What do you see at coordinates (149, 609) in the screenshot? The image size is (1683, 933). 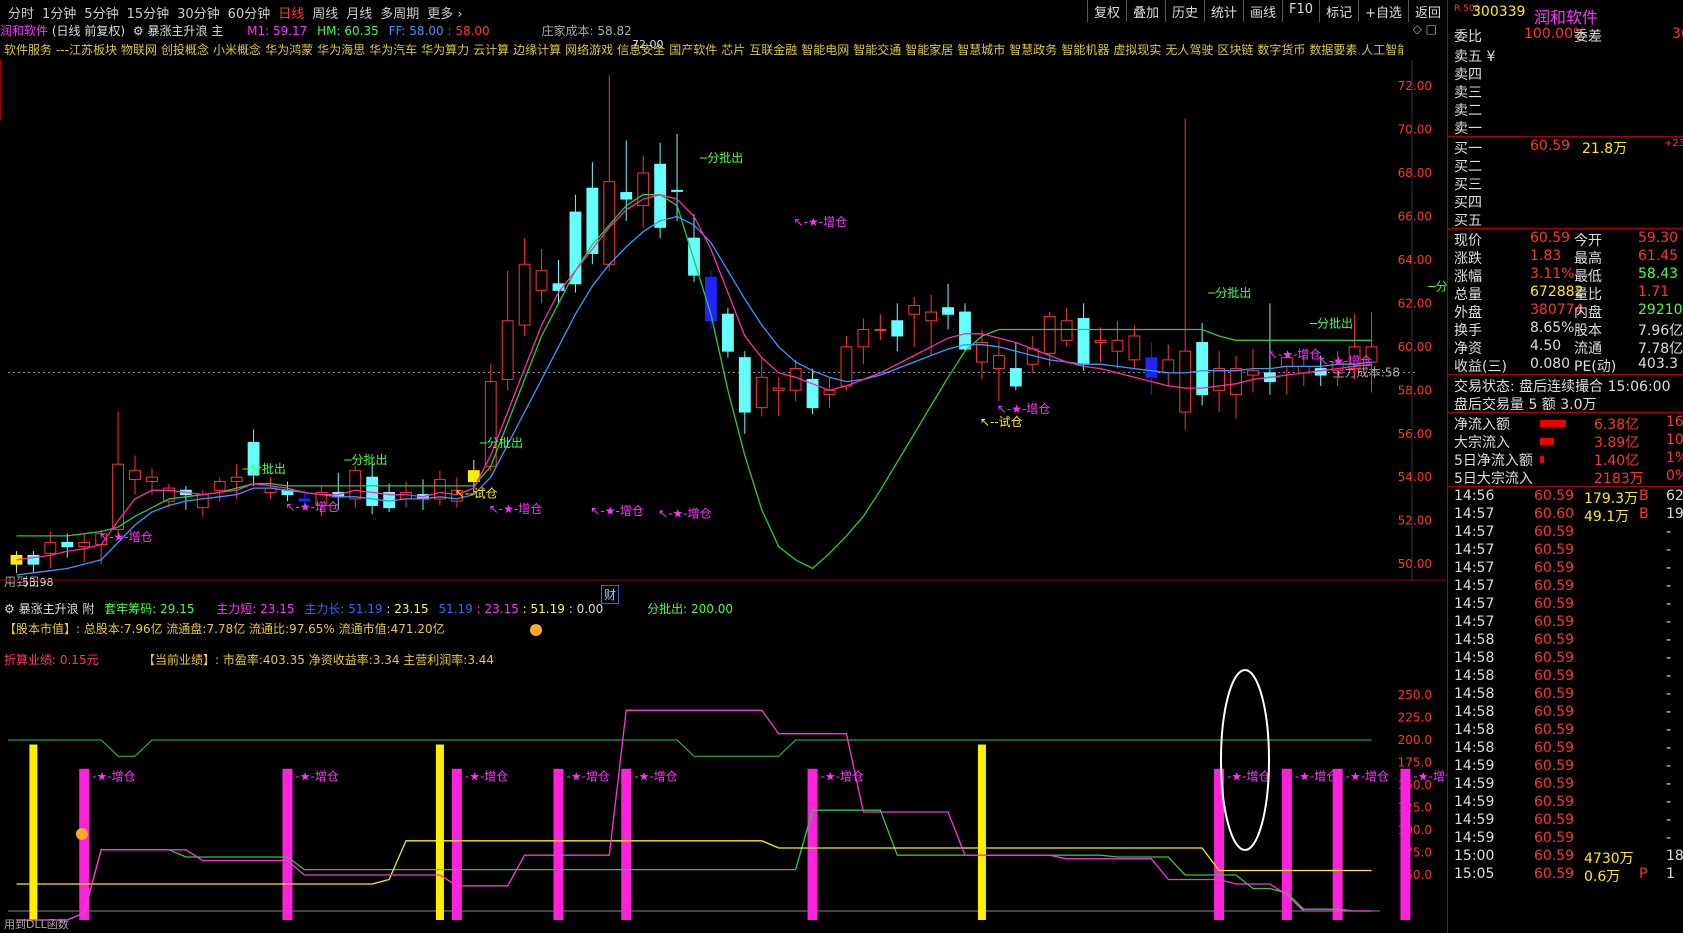 I see `suojin-value: 套牢筹码: 29.15` at bounding box center [149, 609].